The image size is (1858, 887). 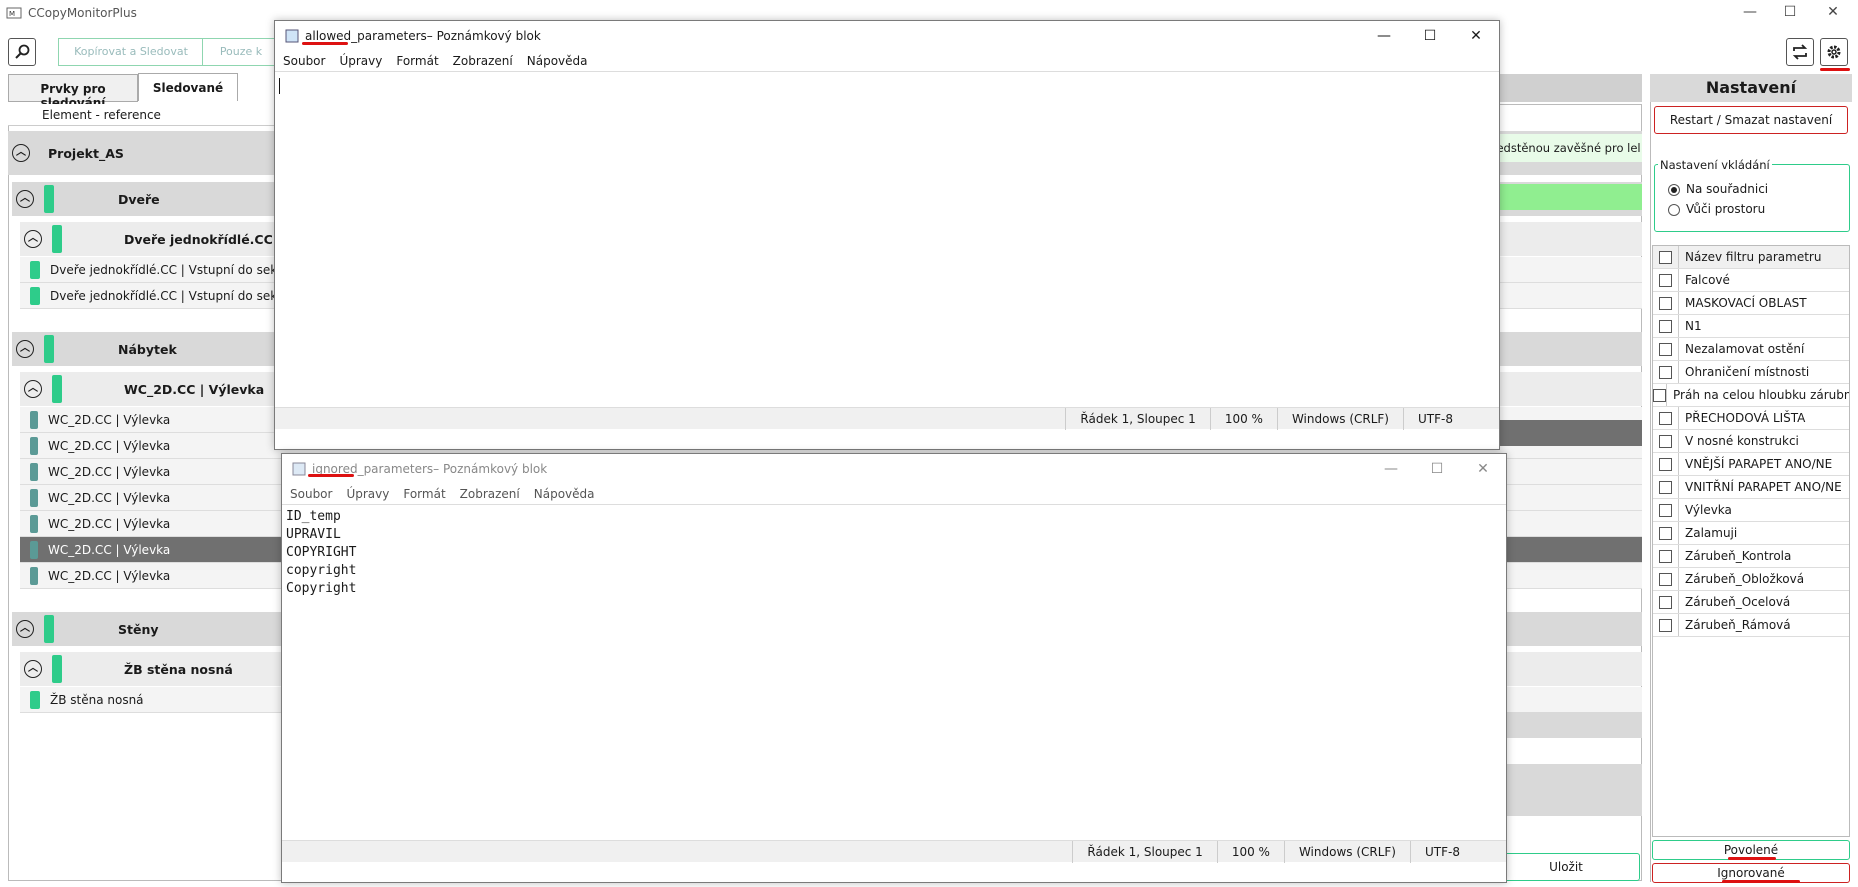 I want to click on filter-row: MASKOVACÍ OBLAST, so click(x=1751, y=303).